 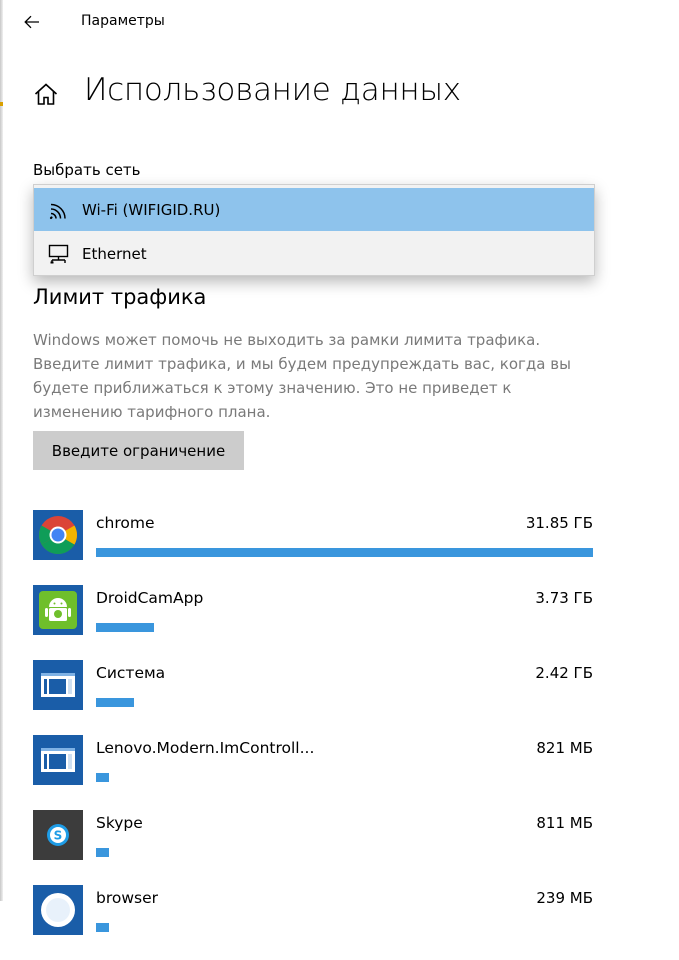 What do you see at coordinates (58, 535) in the screenshot?
I see `chrome-icon` at bounding box center [58, 535].